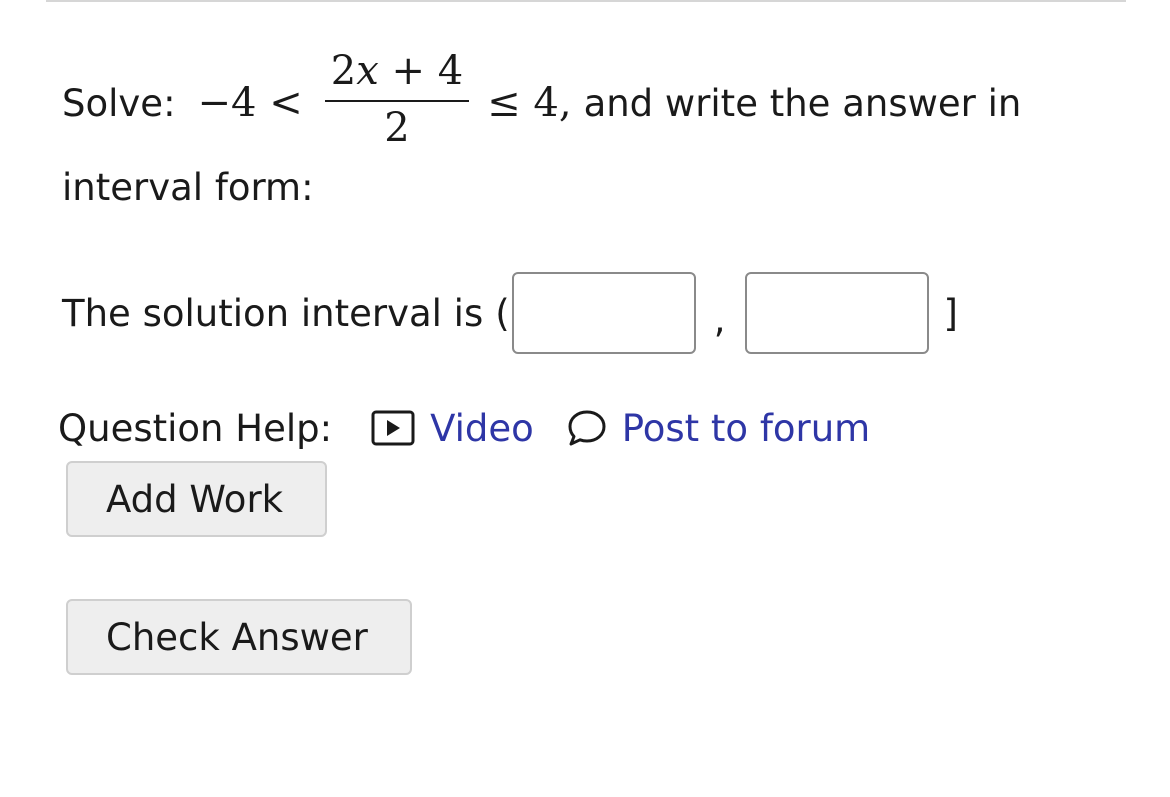 Image resolution: width=1170 pixels, height=797 pixels. I want to click on numerator-coefficient: 2, so click(343, 71).